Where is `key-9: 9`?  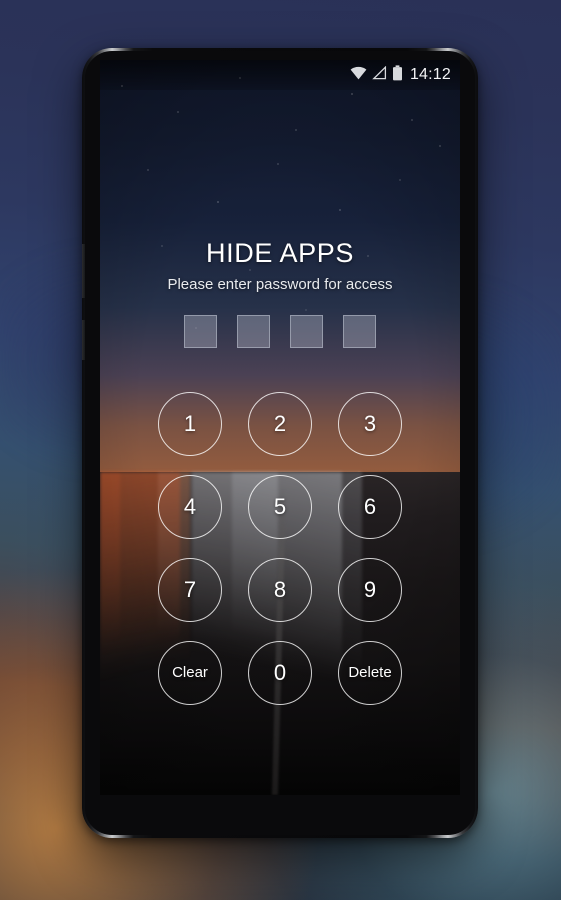 key-9: 9 is located at coordinates (370, 589).